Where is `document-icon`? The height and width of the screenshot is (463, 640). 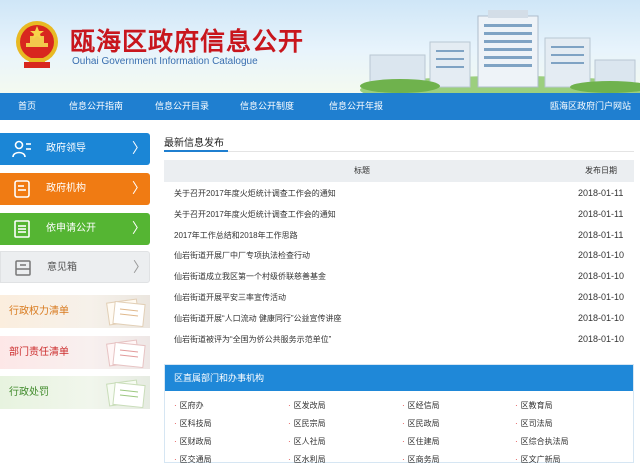
document-icon is located at coordinates (22, 189).